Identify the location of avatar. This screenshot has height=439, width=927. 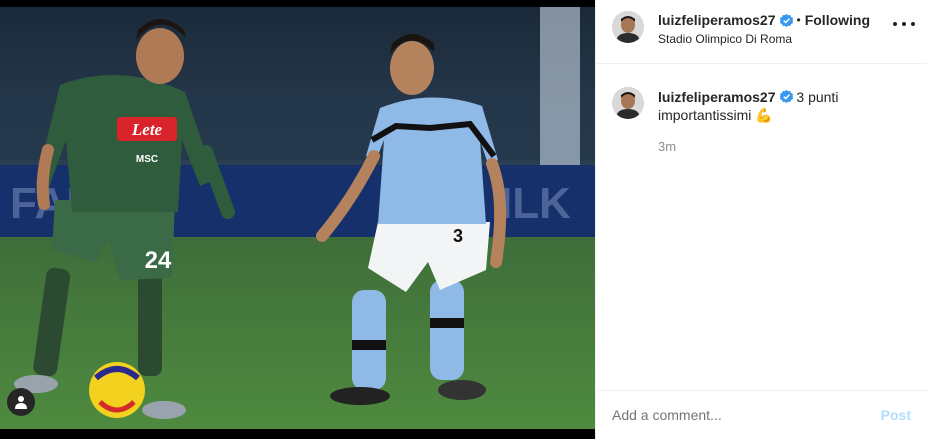
(628, 27).